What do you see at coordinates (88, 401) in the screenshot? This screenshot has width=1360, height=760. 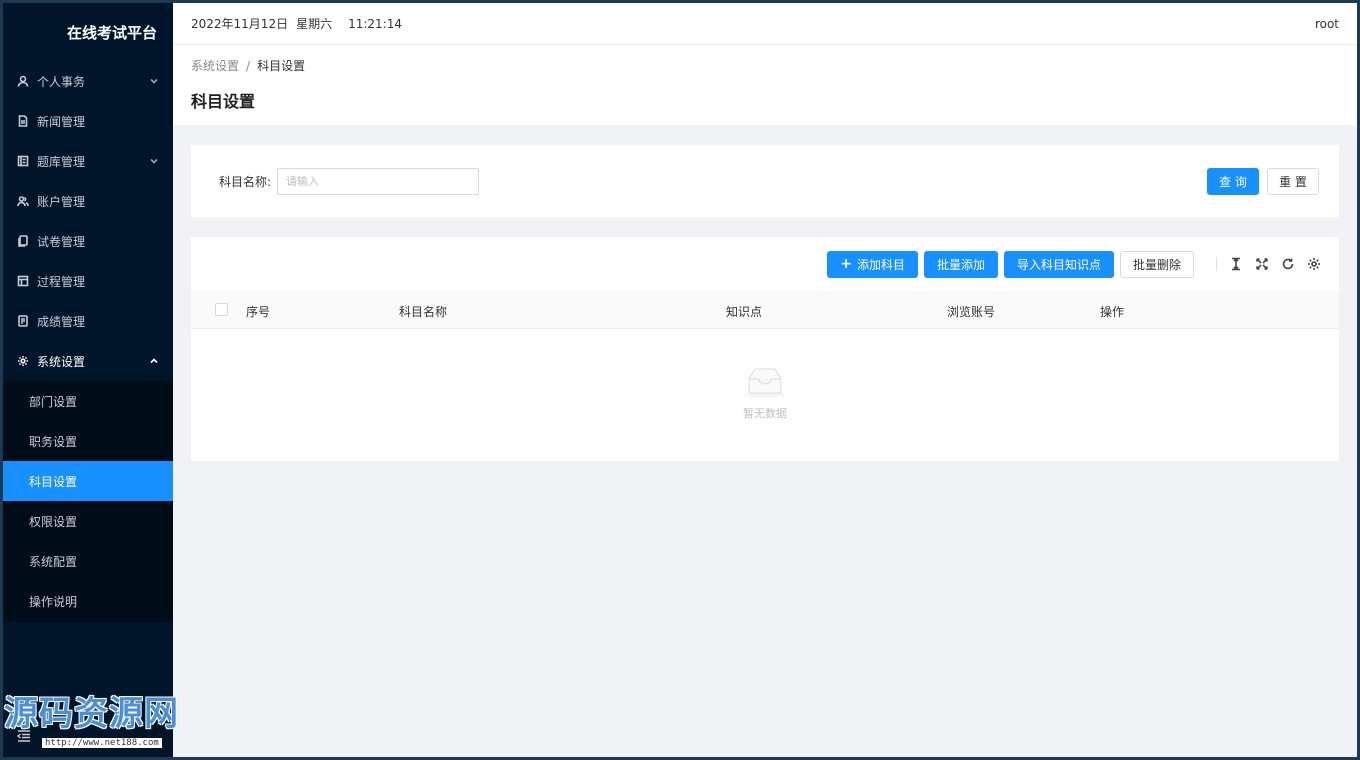 I see `sidebar-subitem-department: 部门设置` at bounding box center [88, 401].